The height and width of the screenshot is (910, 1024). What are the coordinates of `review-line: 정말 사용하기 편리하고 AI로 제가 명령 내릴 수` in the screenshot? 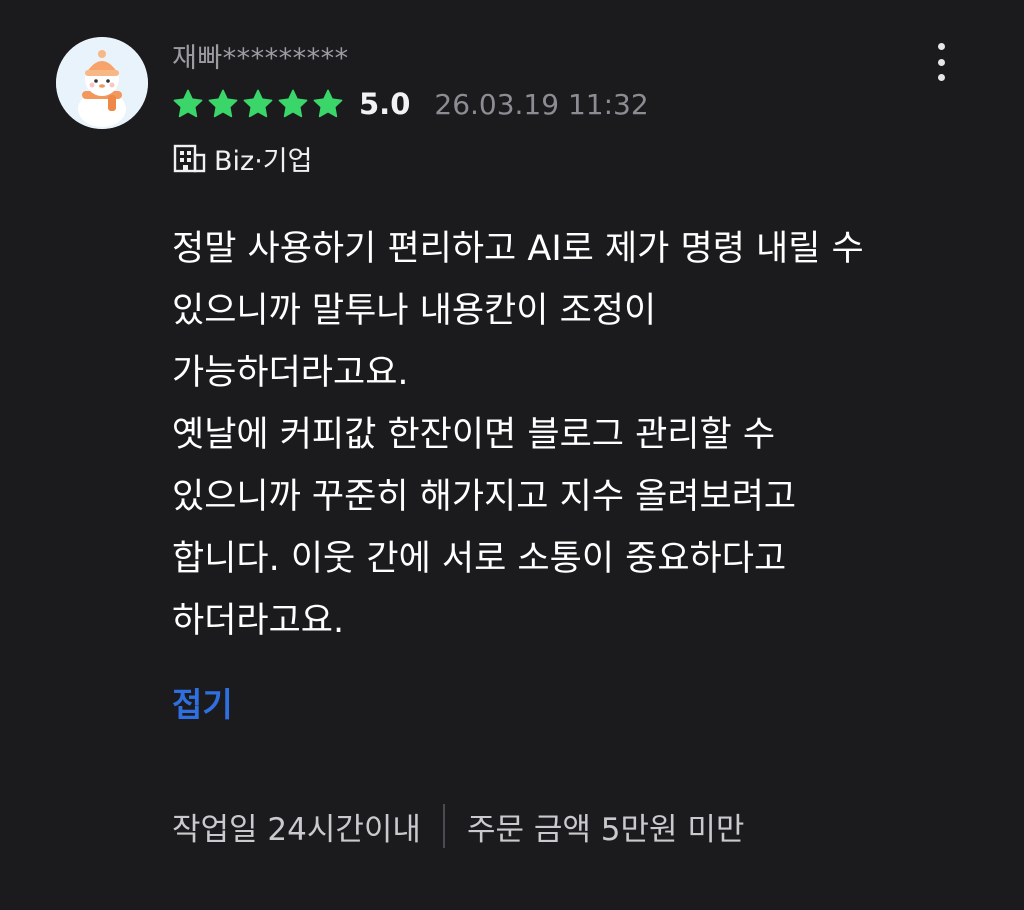 It's located at (518, 249).